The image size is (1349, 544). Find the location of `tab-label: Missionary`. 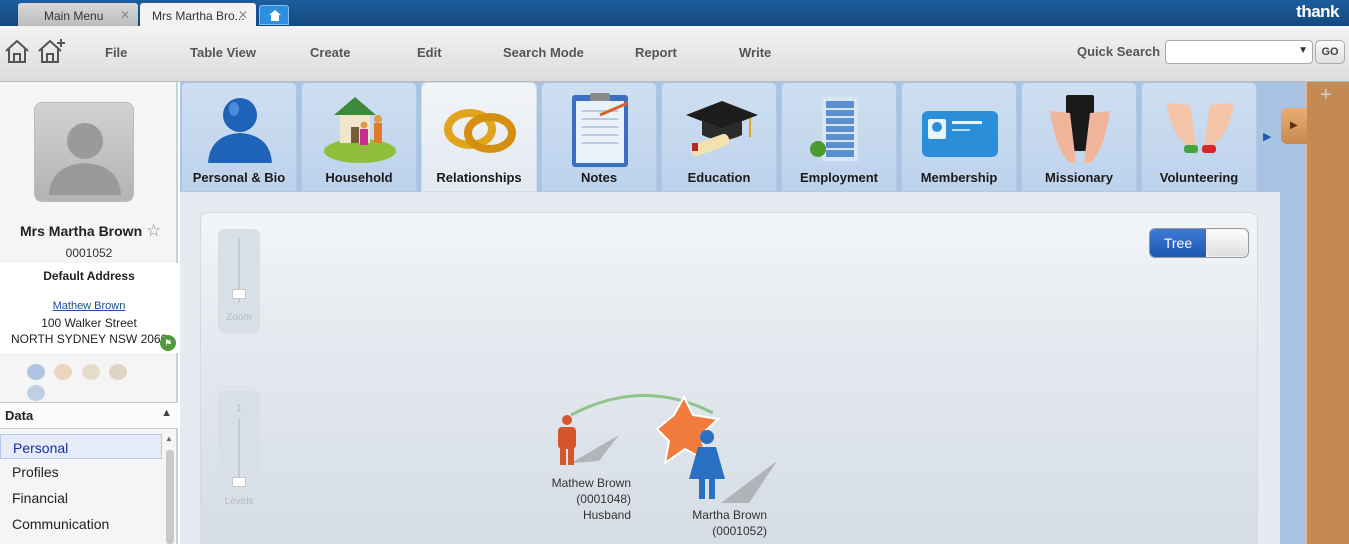

tab-label: Missionary is located at coordinates (1079, 177).